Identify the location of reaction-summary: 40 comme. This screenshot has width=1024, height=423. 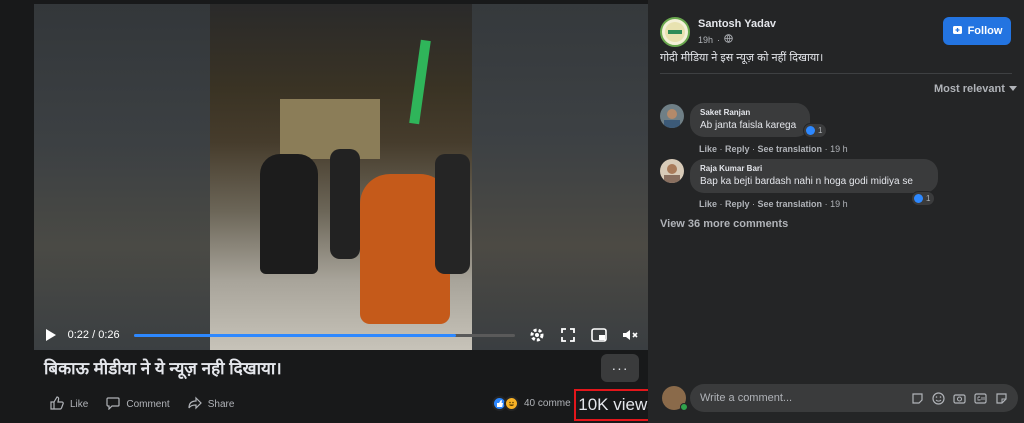
(531, 403).